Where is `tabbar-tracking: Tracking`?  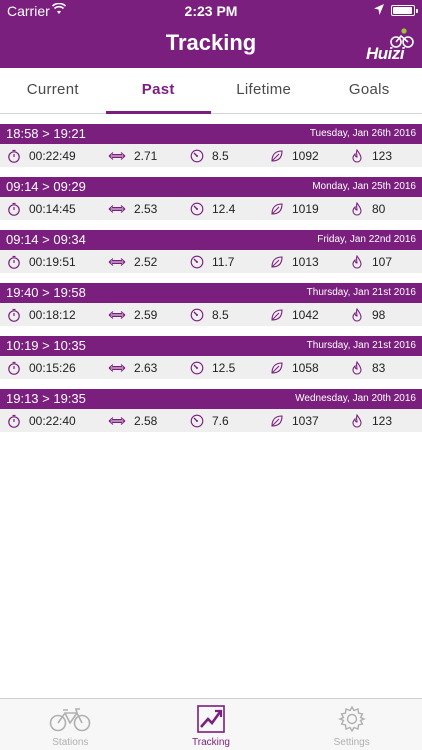 tabbar-tracking: Tracking is located at coordinates (211, 724).